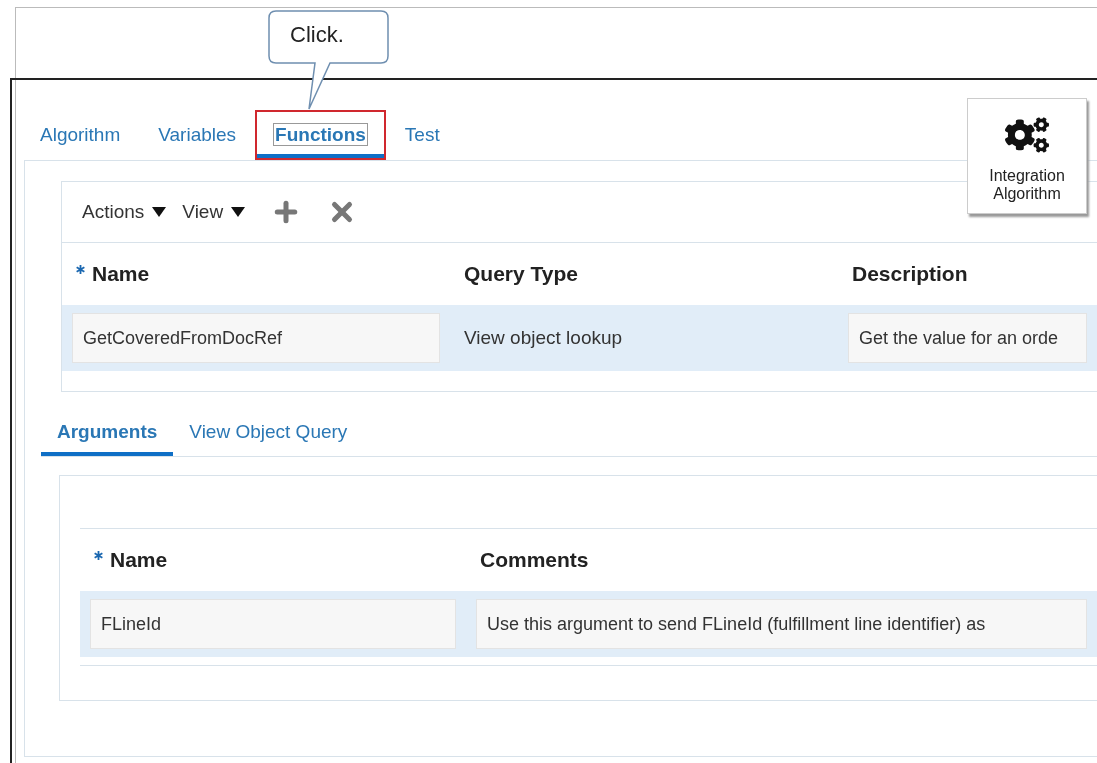 This screenshot has height=763, width=1097. I want to click on callout-text: Click., so click(317, 35).